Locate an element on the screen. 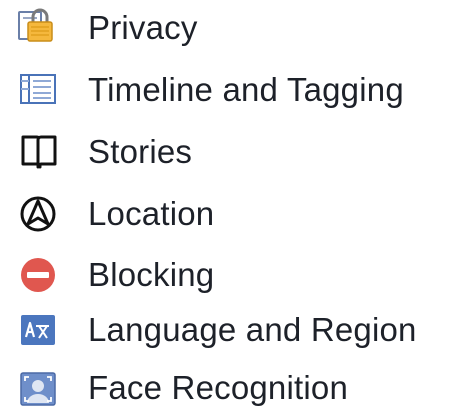 The image size is (469, 415). menu-item-label: Stories is located at coordinates (140, 151).